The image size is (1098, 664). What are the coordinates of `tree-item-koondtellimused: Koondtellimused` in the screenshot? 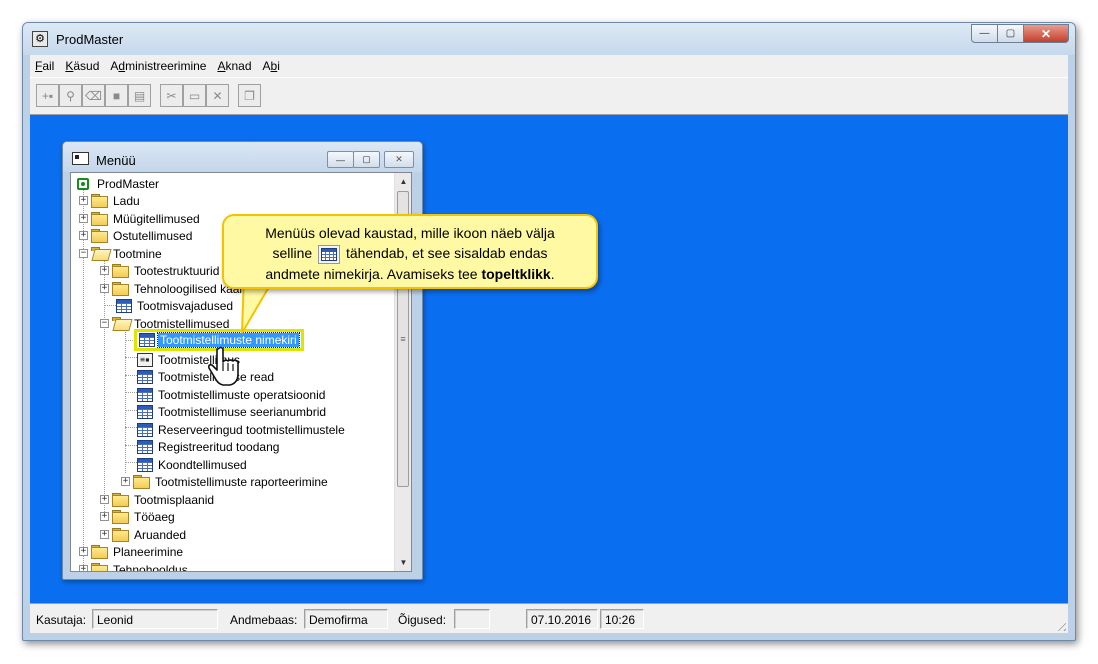 It's located at (193, 464).